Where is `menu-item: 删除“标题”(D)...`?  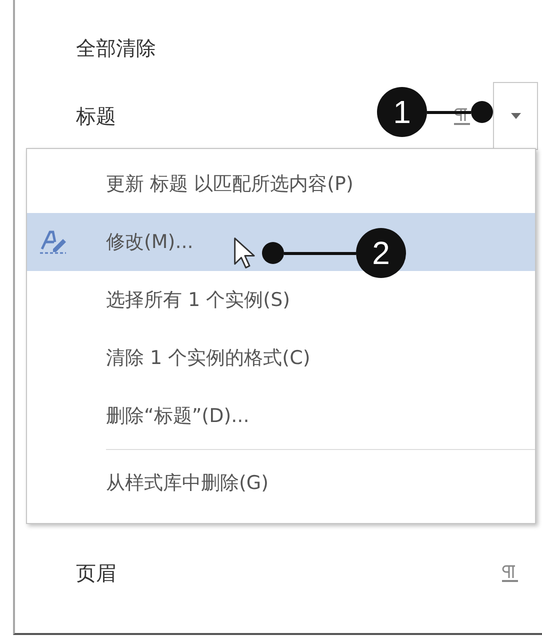 menu-item: 删除“标题”(D)... is located at coordinates (281, 416).